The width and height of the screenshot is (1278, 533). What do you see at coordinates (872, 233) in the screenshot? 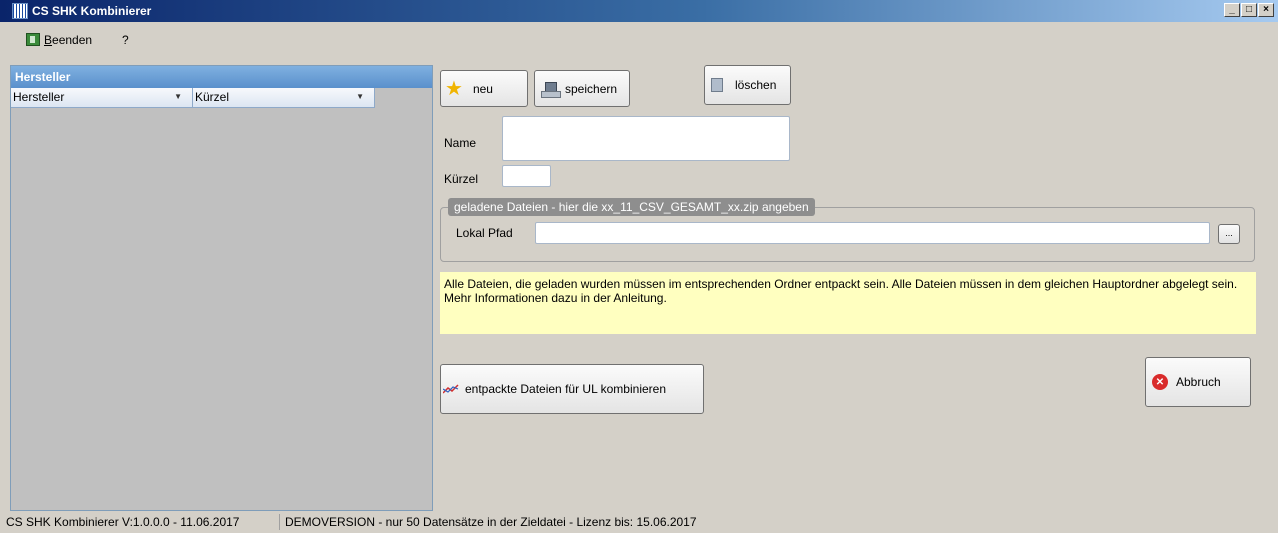
I see `local-path-field` at bounding box center [872, 233].